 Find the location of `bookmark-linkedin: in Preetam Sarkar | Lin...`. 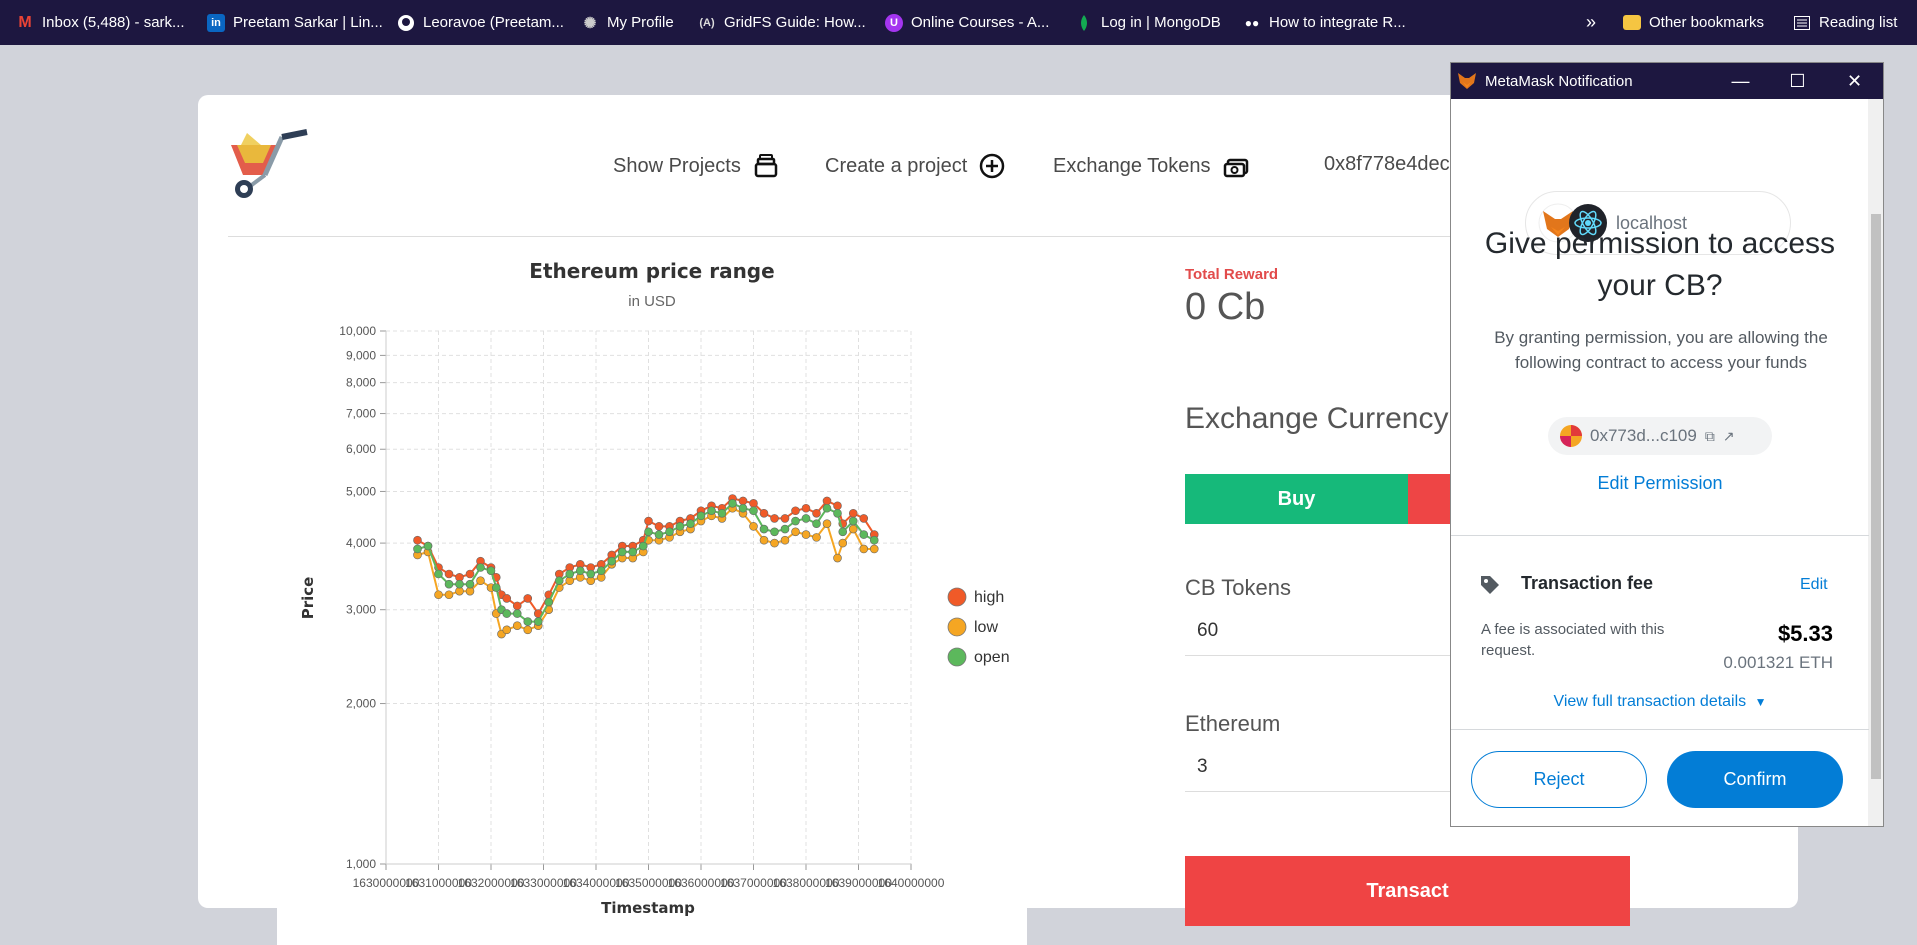

bookmark-linkedin: in Preetam Sarkar | Lin... is located at coordinates (295, 22).